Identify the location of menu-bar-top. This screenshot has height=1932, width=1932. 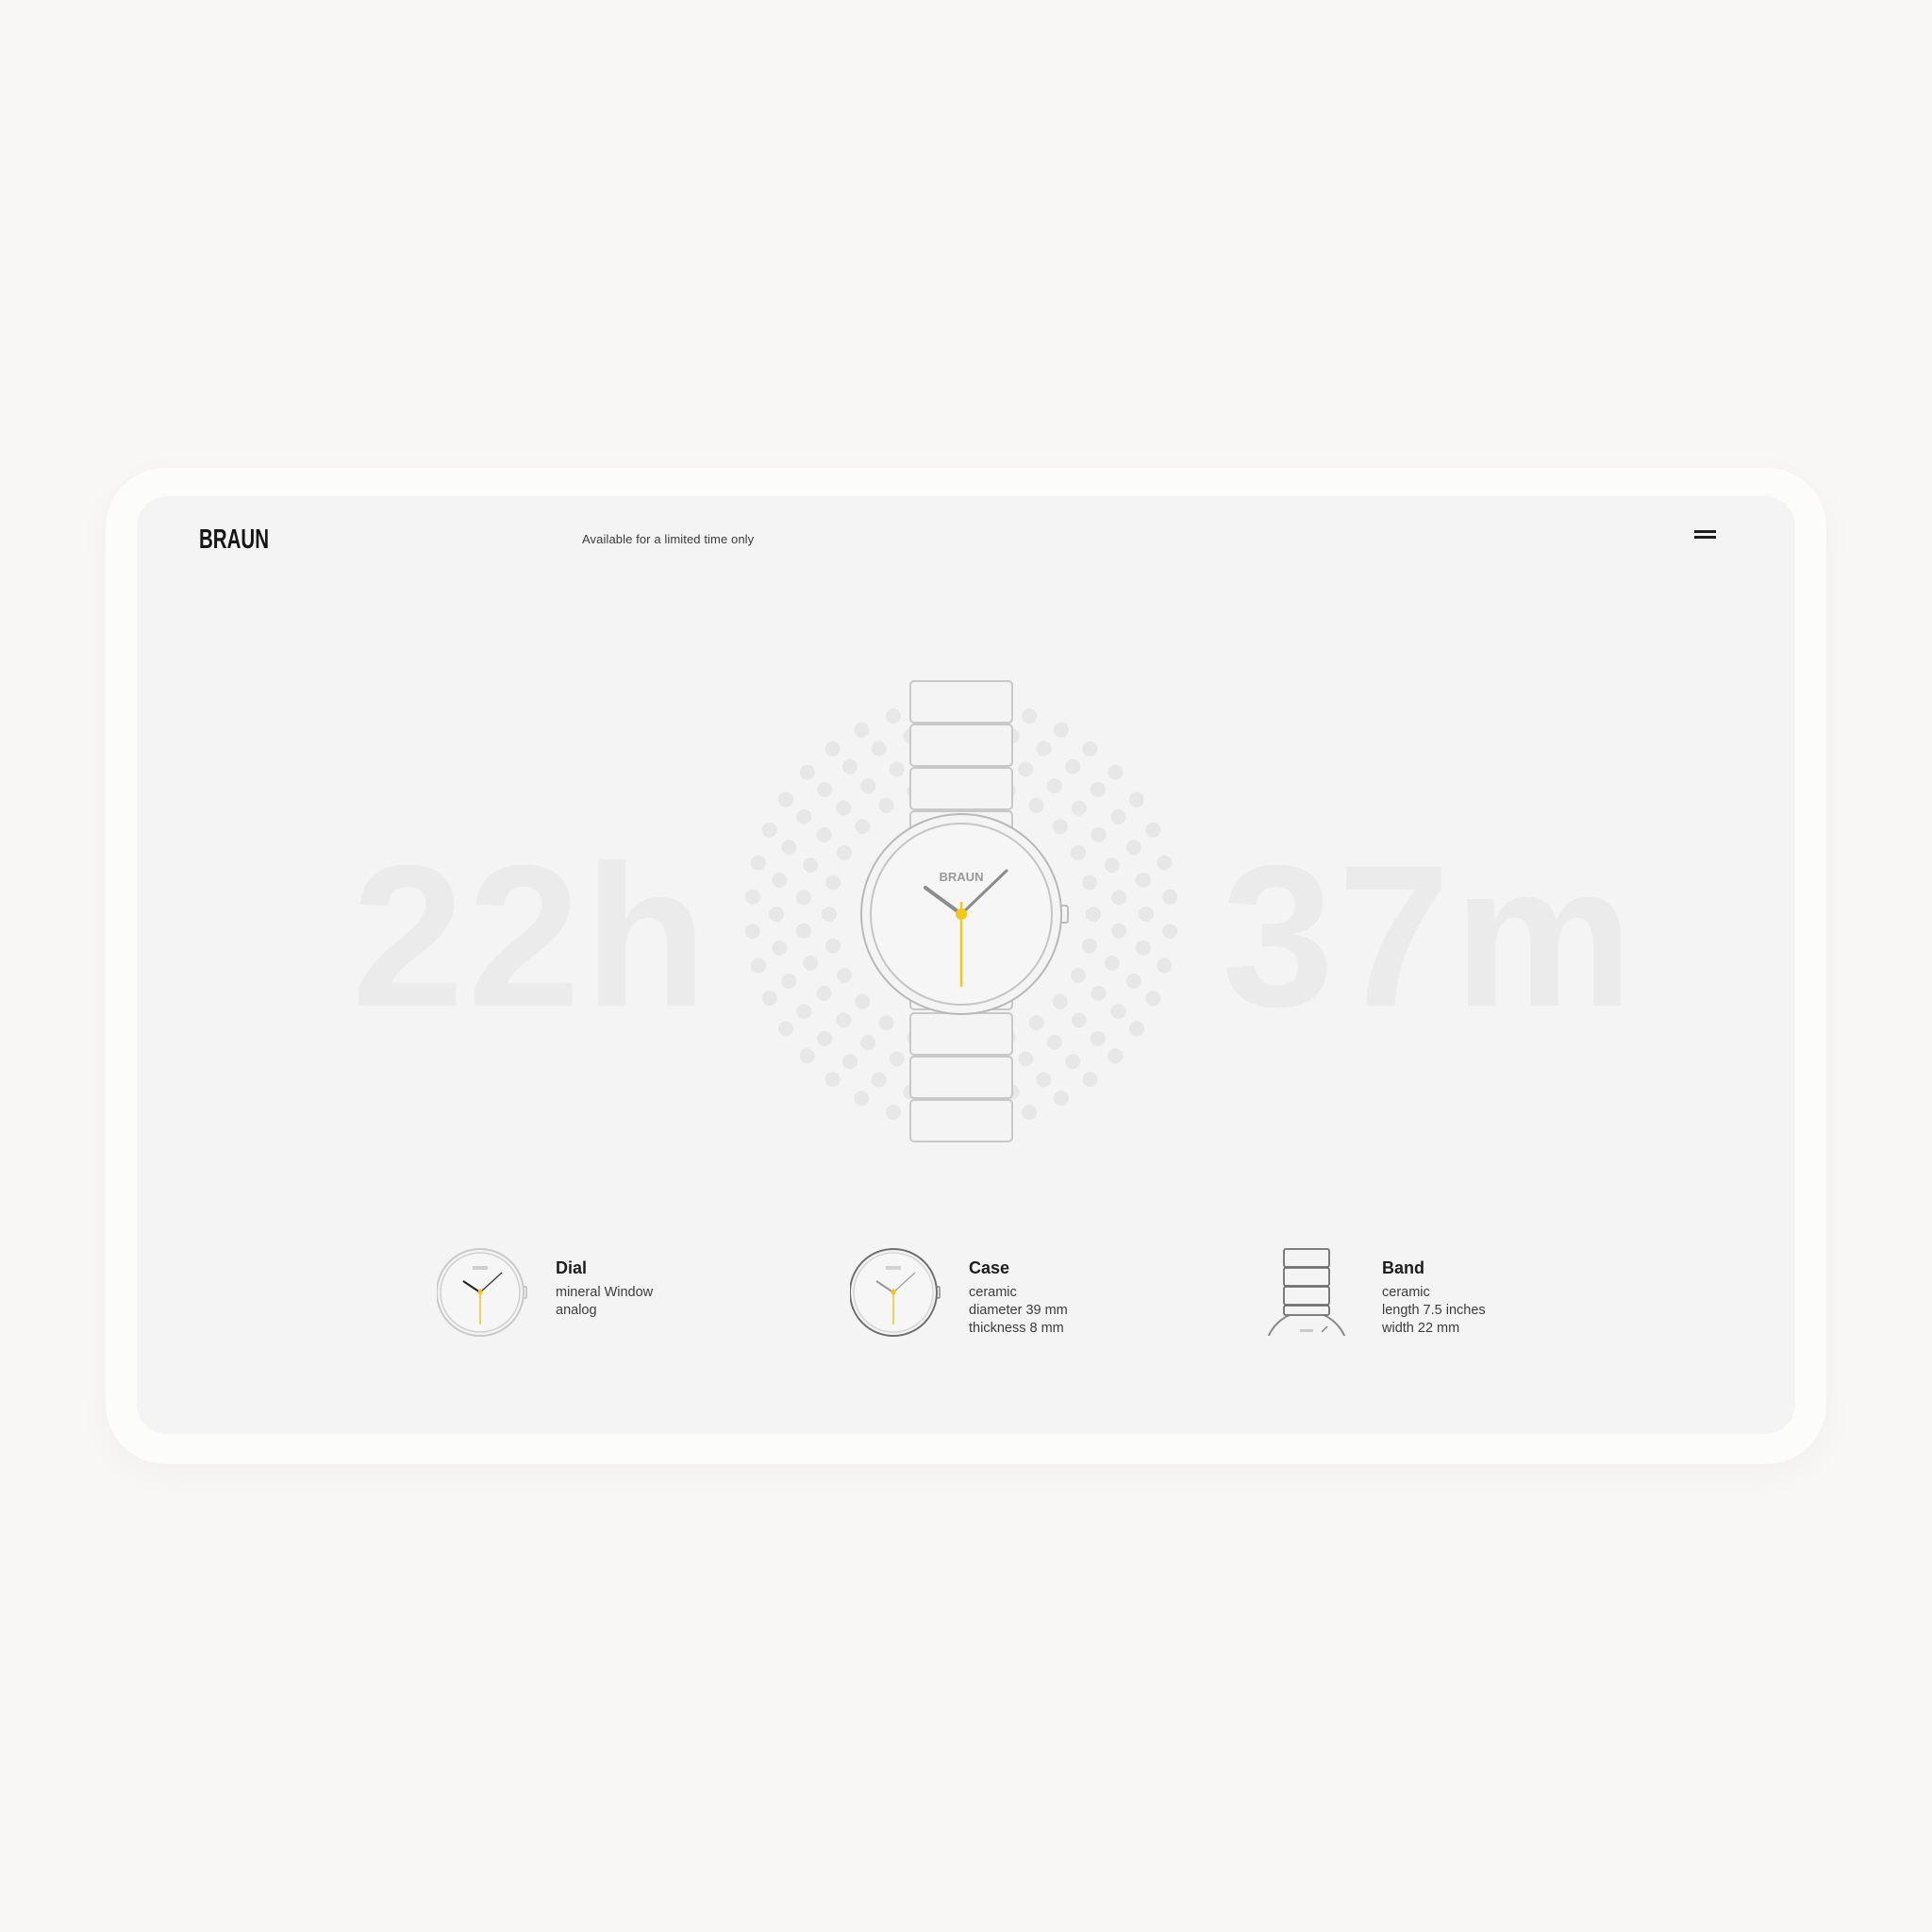
(1705, 531).